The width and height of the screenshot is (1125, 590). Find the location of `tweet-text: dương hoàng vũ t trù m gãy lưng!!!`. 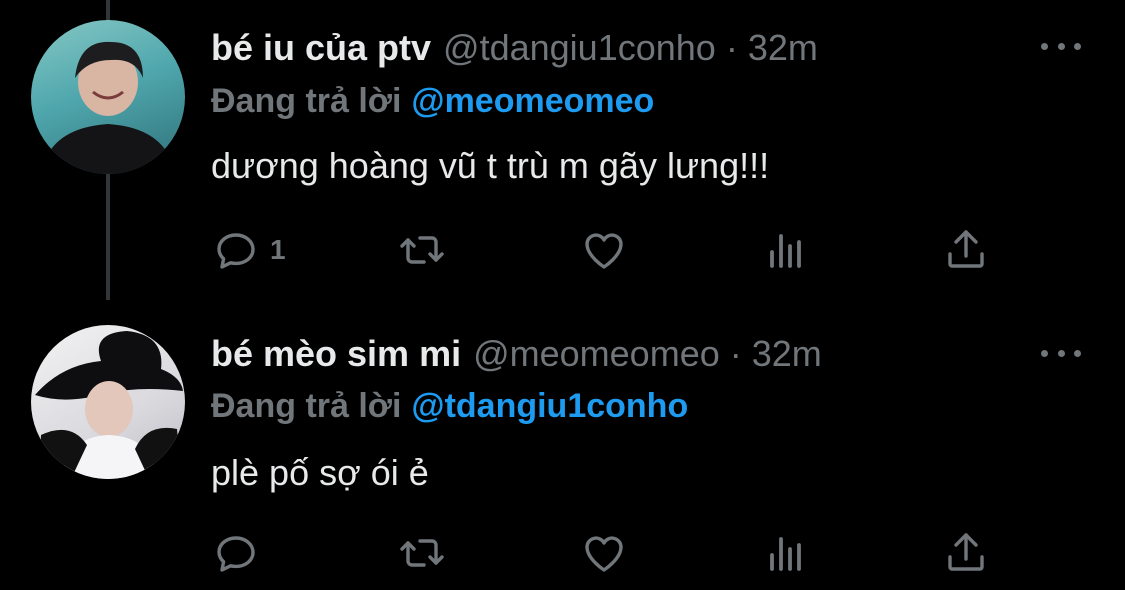

tweet-text: dương hoàng vũ t trù m gãy lưng!!! is located at coordinates (490, 165).